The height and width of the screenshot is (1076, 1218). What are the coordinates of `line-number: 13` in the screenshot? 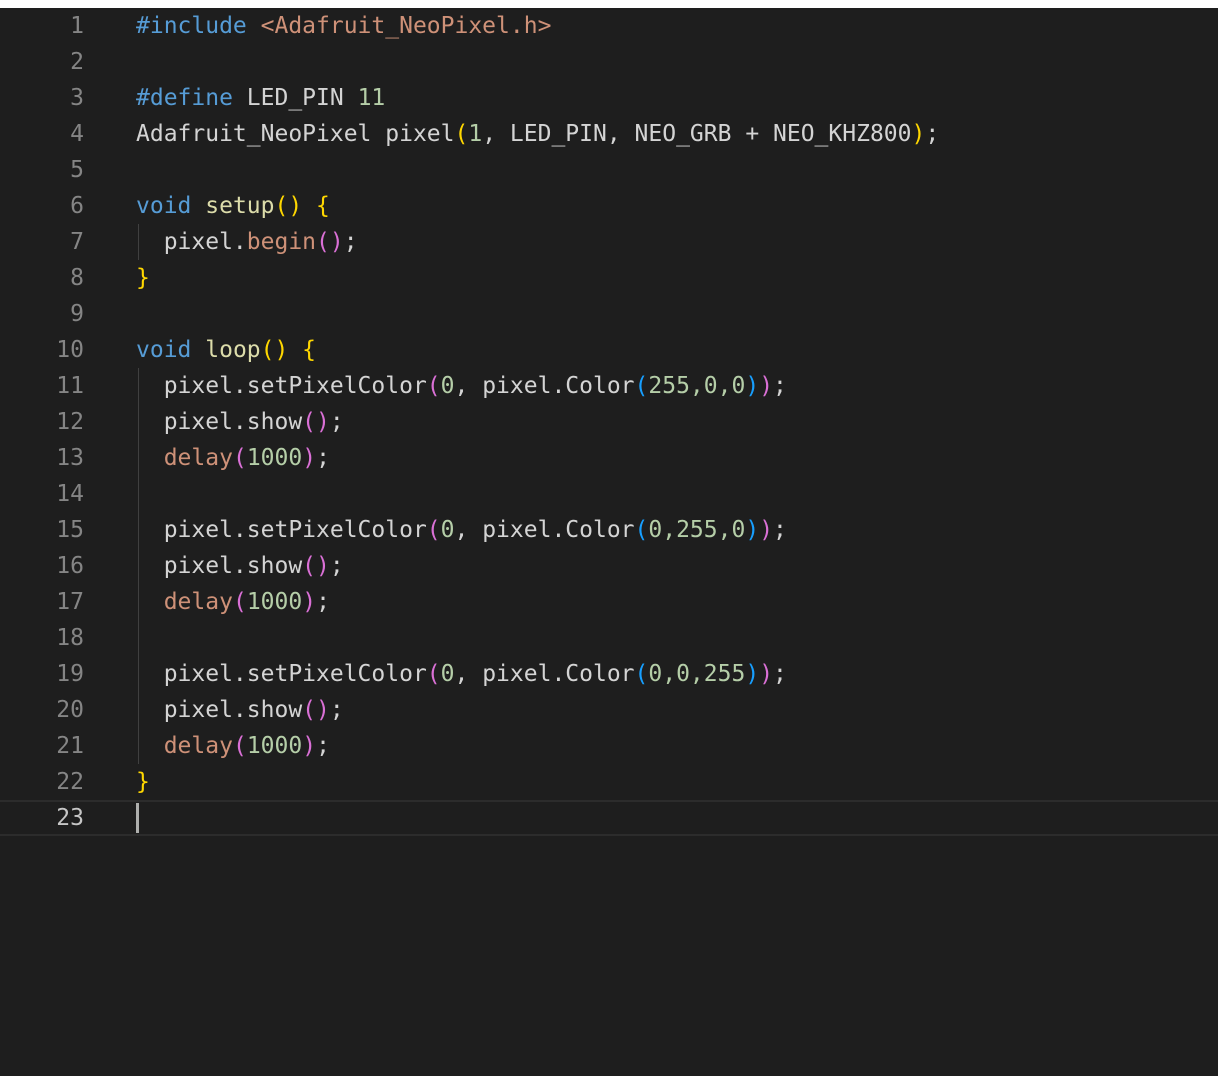 It's located at (70, 458).